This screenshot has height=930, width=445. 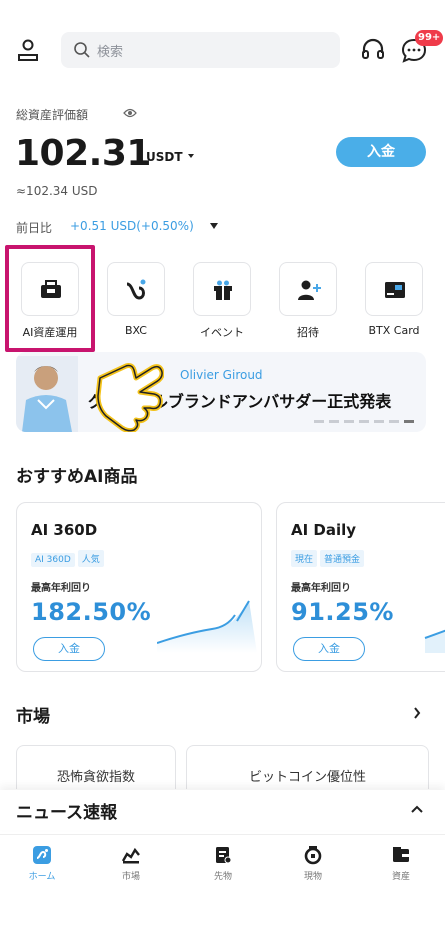 I want to click on ambassador-image, so click(x=47, y=394).